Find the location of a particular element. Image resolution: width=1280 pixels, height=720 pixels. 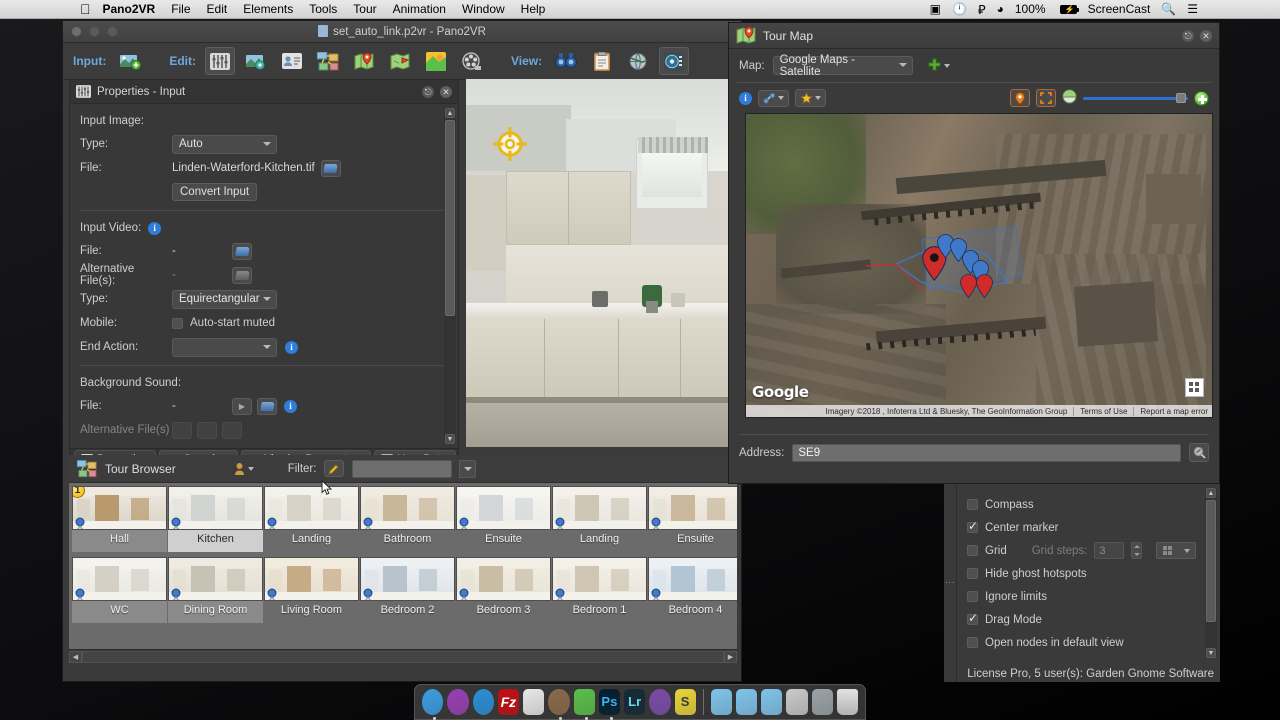

tour-node-cell: Bedroom 1 is located at coordinates (599, 590).